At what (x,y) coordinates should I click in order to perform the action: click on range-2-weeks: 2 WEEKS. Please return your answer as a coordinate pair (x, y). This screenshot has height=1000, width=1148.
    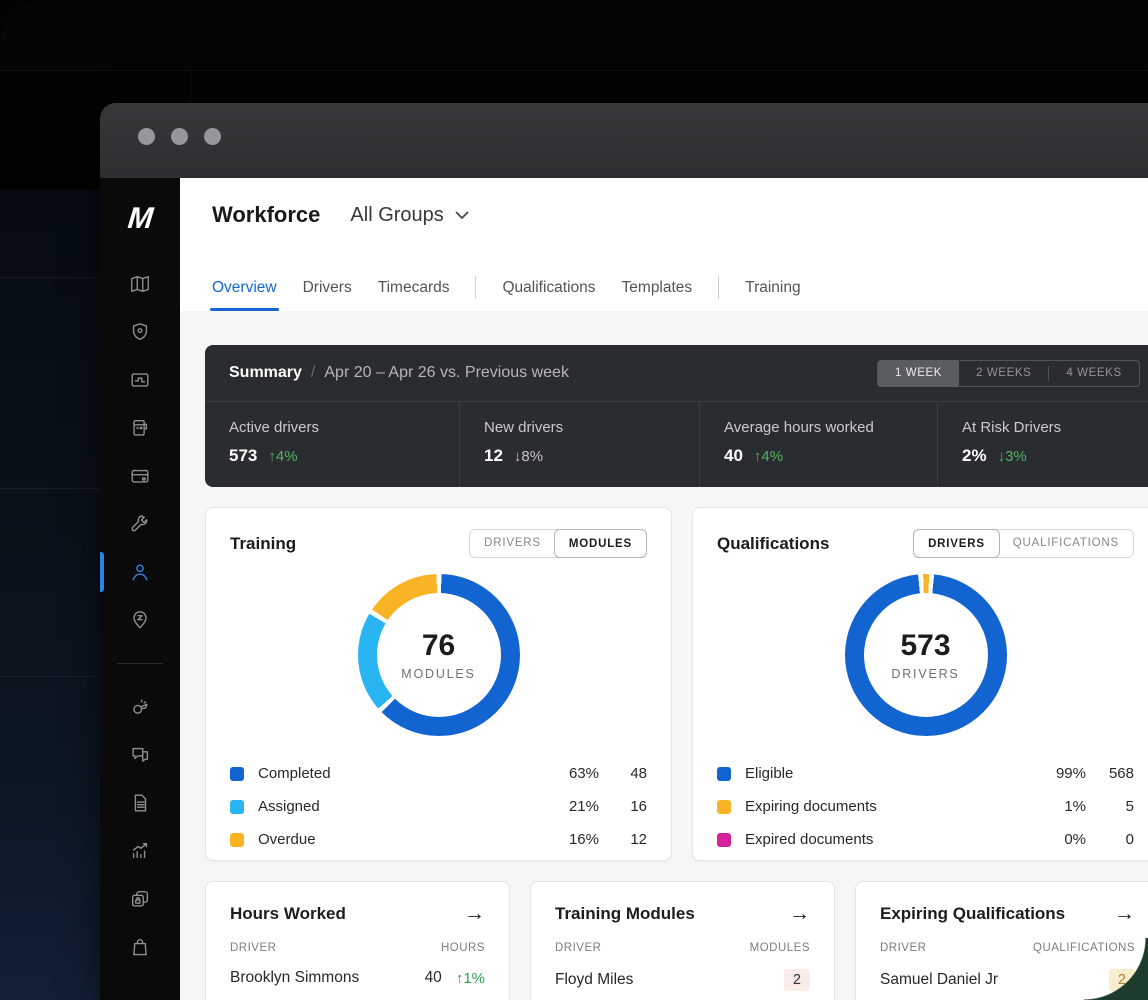
    Looking at the image, I should click on (1003, 373).